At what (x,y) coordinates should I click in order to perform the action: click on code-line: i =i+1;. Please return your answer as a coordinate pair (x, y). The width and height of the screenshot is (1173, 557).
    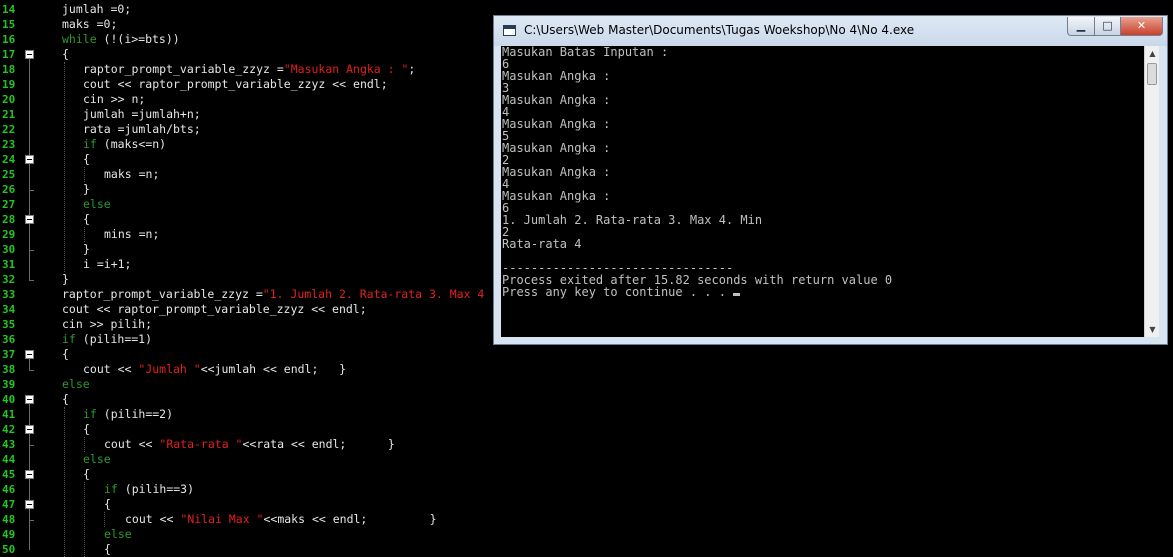
    Looking at the image, I should click on (107, 264).